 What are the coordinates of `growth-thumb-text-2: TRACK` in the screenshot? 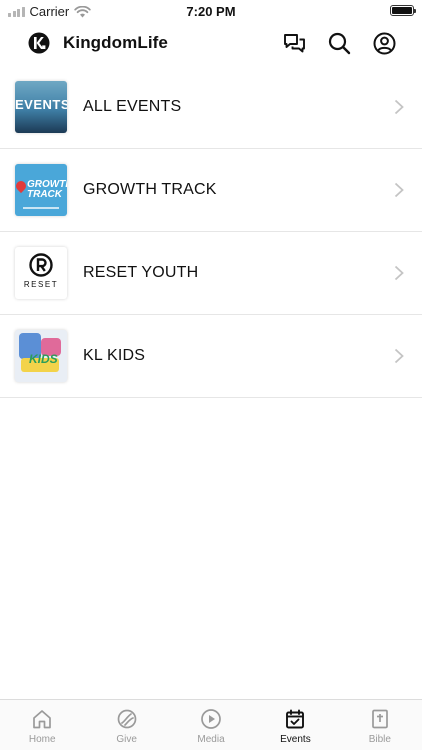 It's located at (44, 194).